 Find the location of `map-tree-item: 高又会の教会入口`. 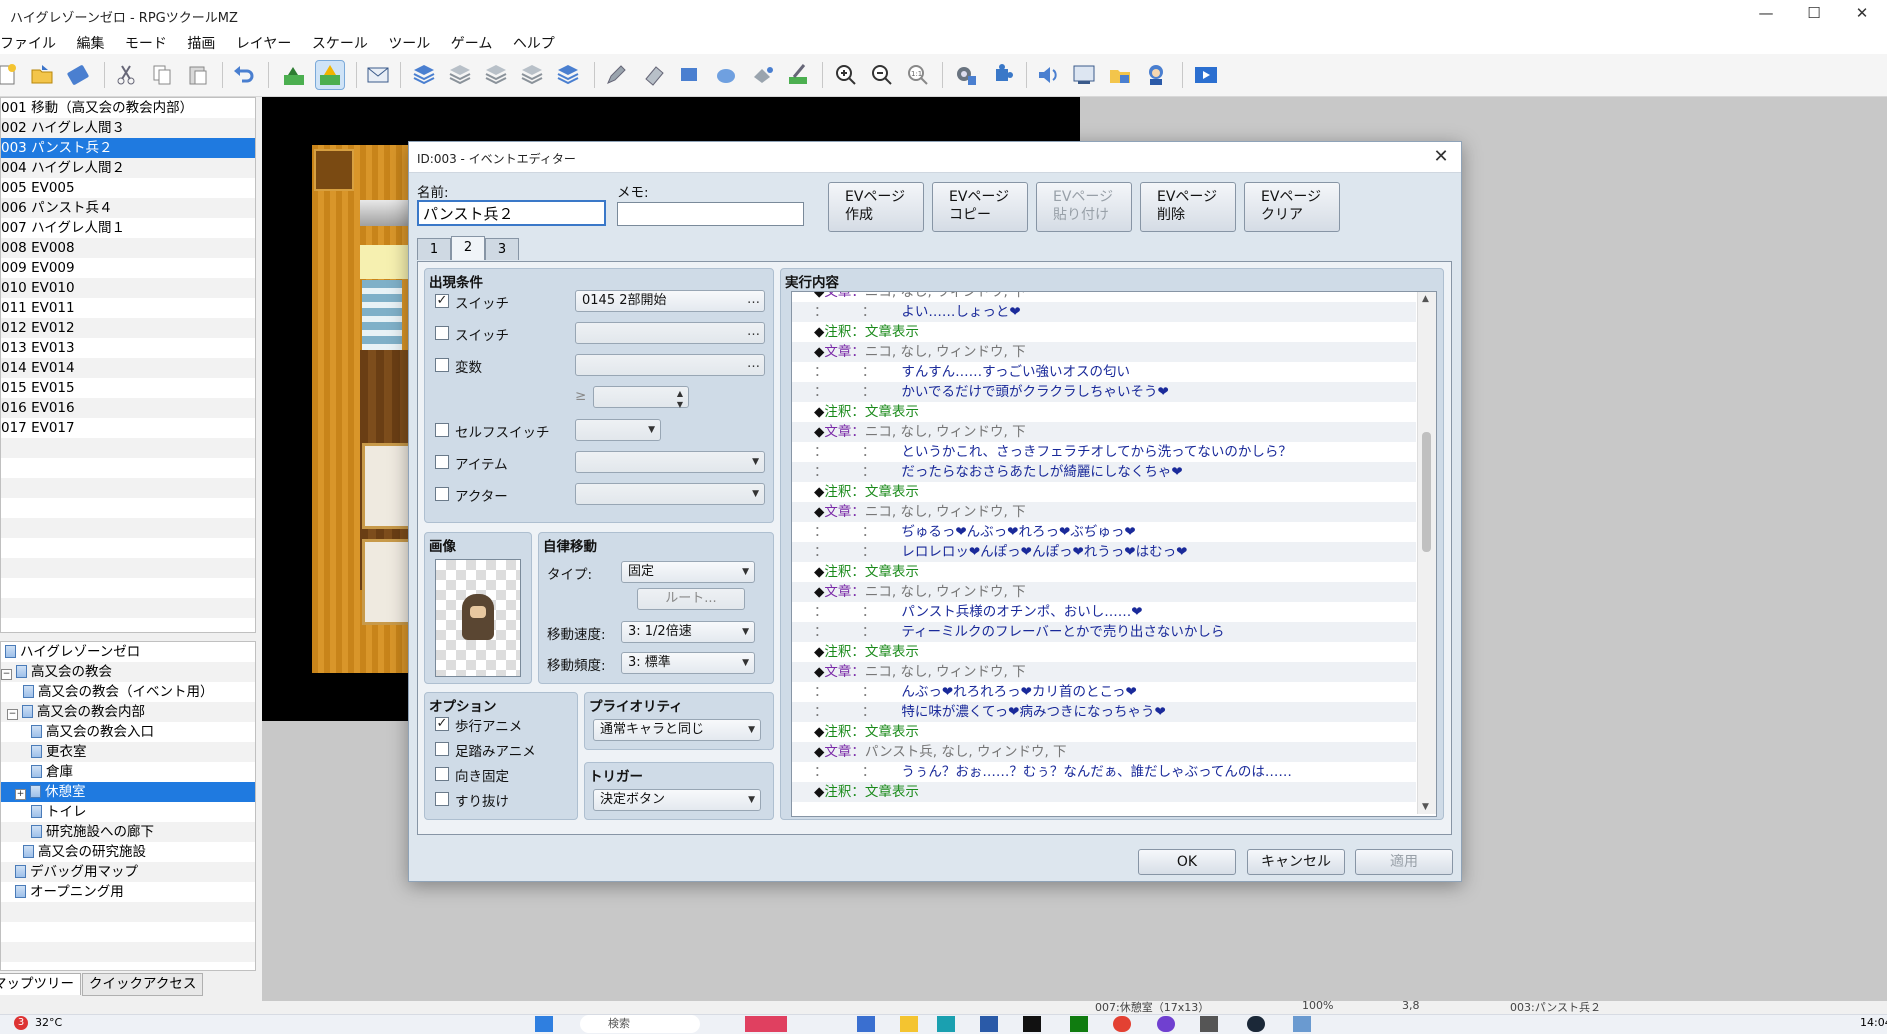

map-tree-item: 高又会の教会入口 is located at coordinates (128, 732).